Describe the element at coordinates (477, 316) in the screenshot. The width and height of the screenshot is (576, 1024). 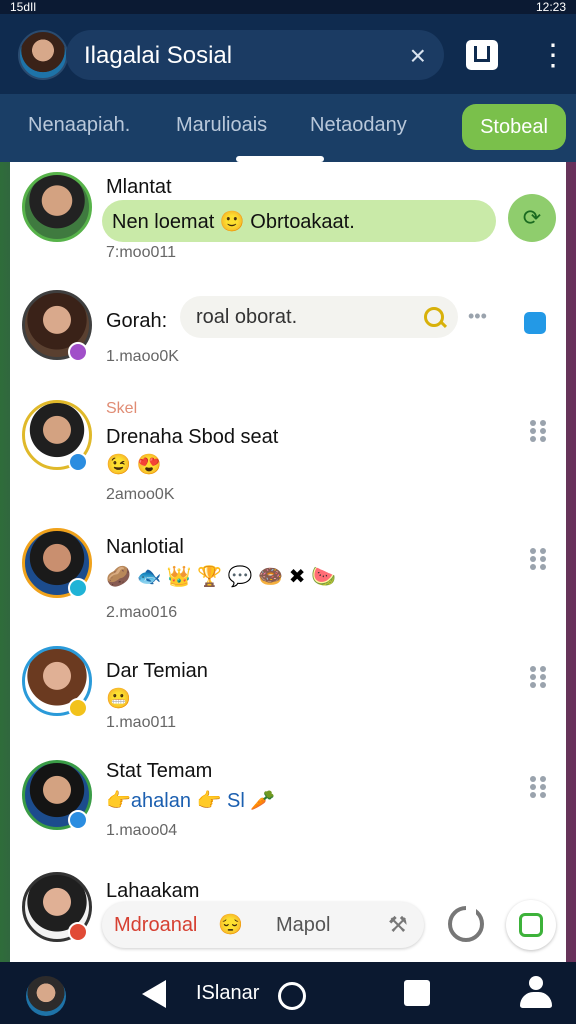
I see `more-horizontal-icon: •••` at that location.